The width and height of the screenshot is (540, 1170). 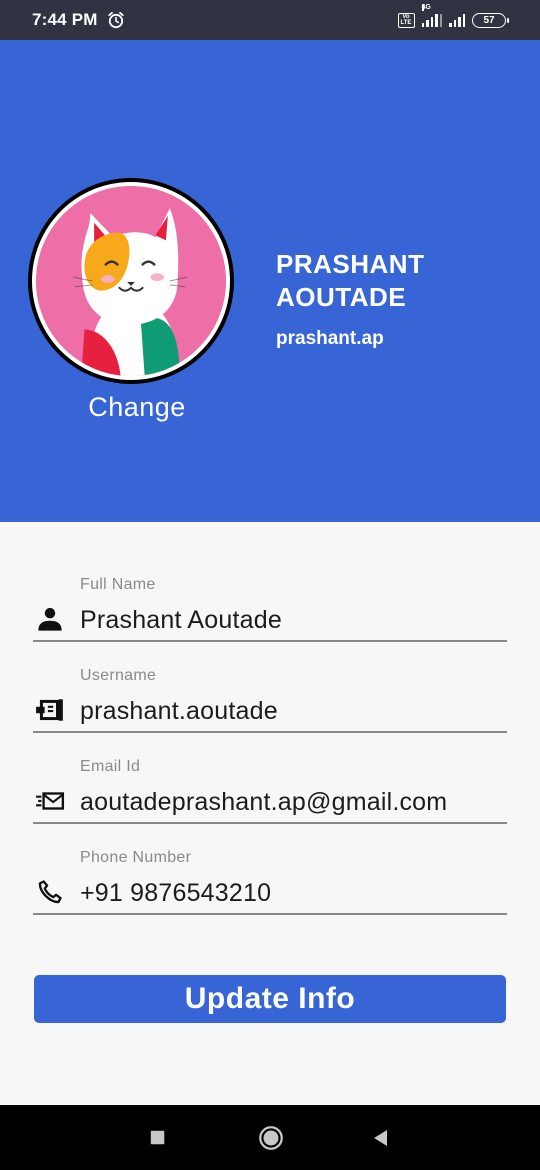 What do you see at coordinates (136, 857) in the screenshot?
I see `phone-label: Phone Number` at bounding box center [136, 857].